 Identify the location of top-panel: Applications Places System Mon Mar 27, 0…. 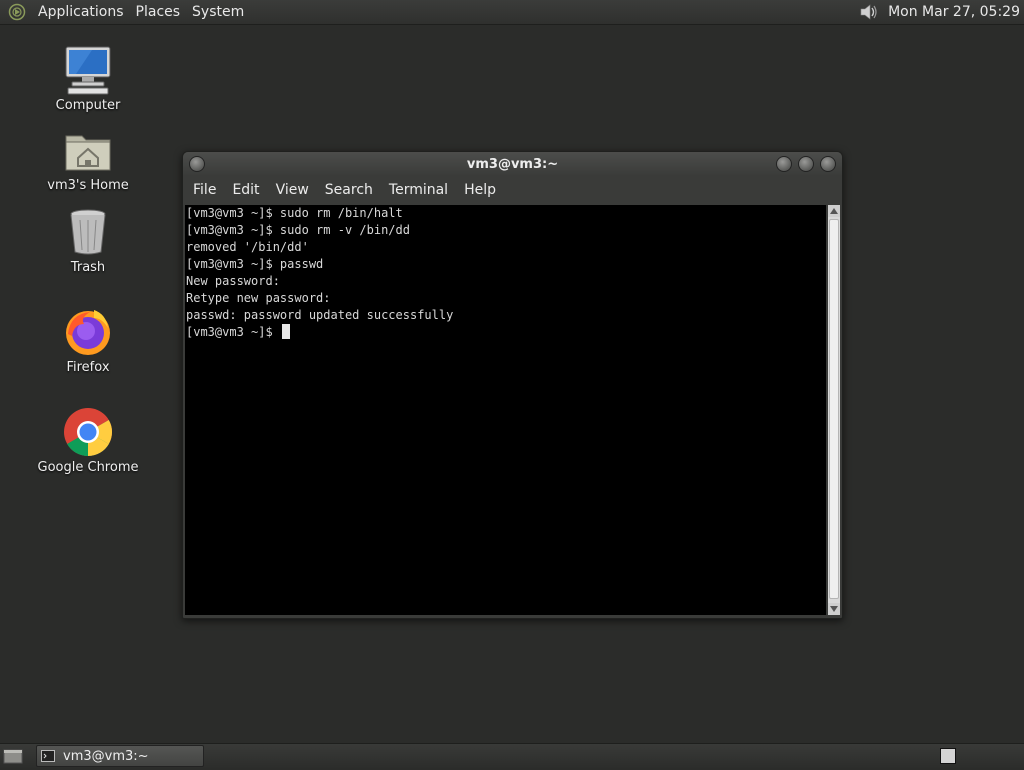
(512, 12).